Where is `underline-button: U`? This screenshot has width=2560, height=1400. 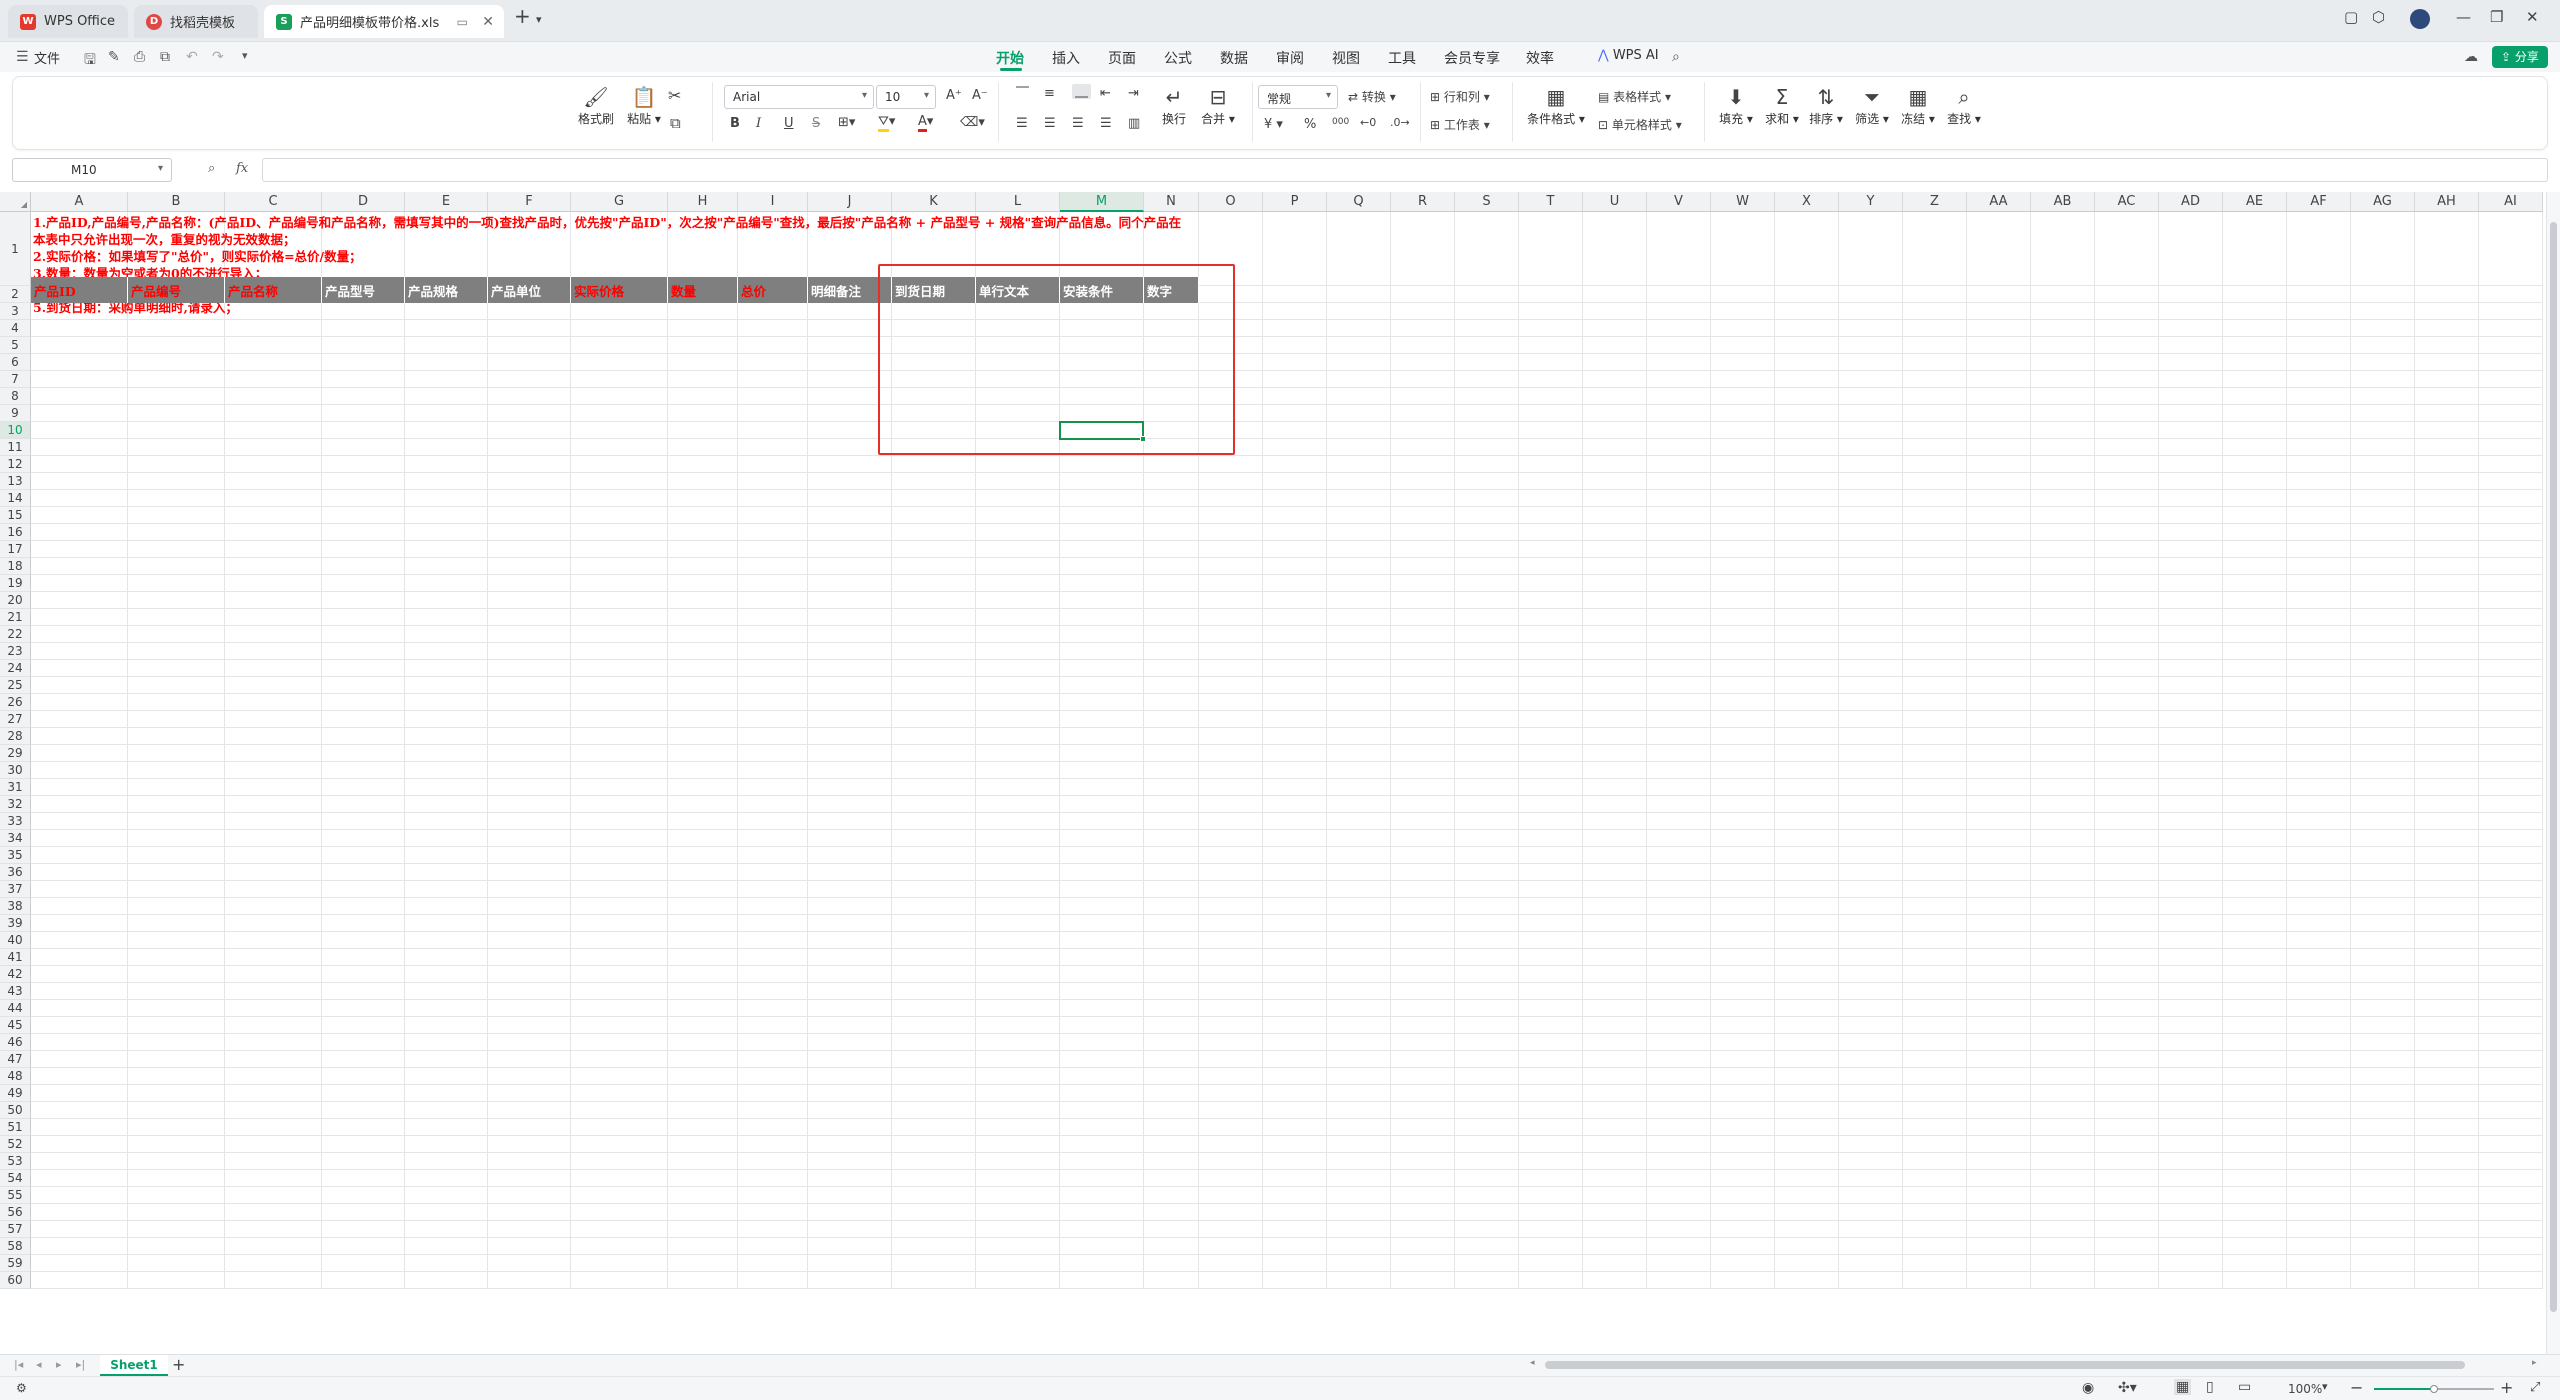
underline-button: U is located at coordinates (789, 123).